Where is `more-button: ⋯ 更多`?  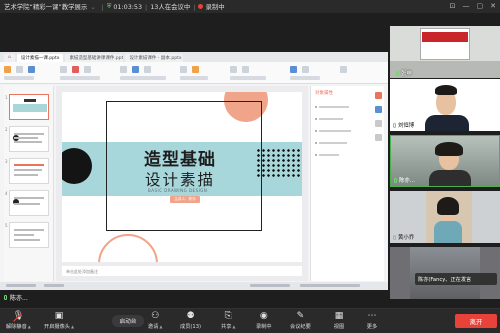
more-button: ⋯ 更多 is located at coordinates (372, 321).